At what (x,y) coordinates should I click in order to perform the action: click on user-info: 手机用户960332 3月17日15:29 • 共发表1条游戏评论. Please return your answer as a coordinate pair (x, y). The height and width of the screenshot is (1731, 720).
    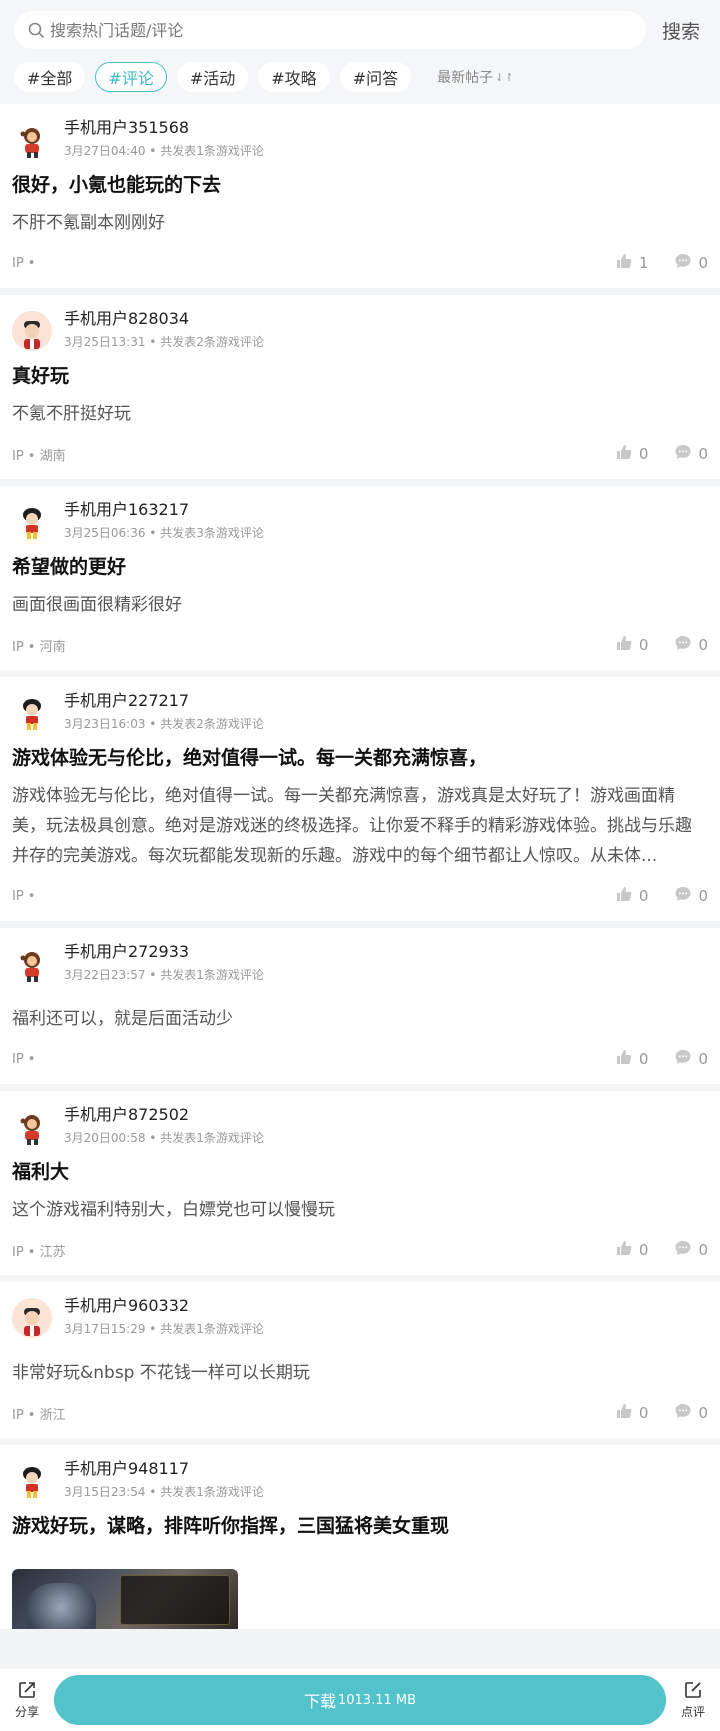
    Looking at the image, I should click on (164, 1315).